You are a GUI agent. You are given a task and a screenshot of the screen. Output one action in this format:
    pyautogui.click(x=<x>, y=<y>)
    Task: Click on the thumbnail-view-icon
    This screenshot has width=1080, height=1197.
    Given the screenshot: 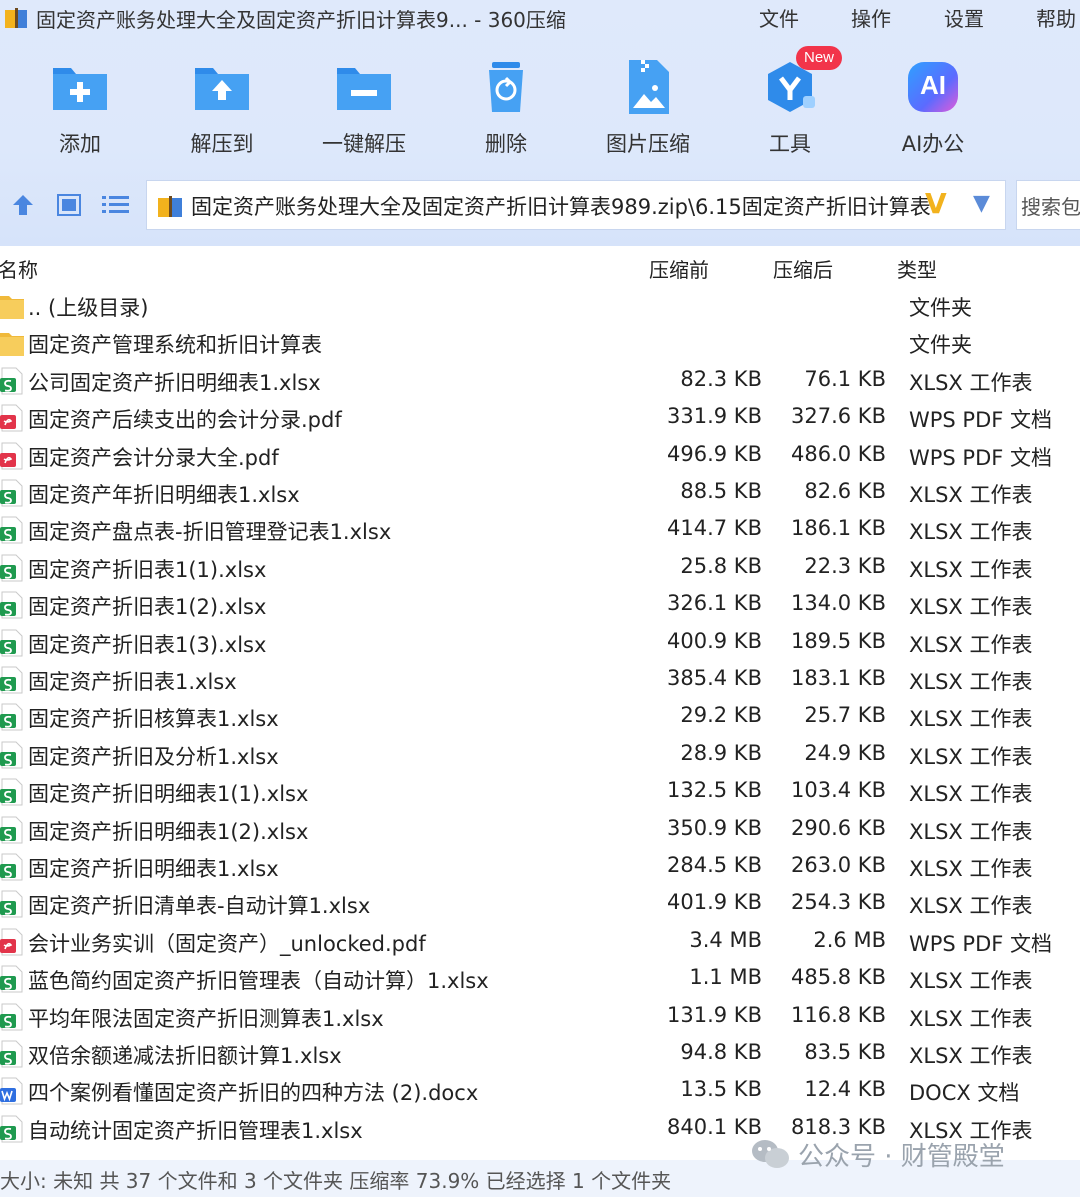 What is the action you would take?
    pyautogui.click(x=69, y=205)
    